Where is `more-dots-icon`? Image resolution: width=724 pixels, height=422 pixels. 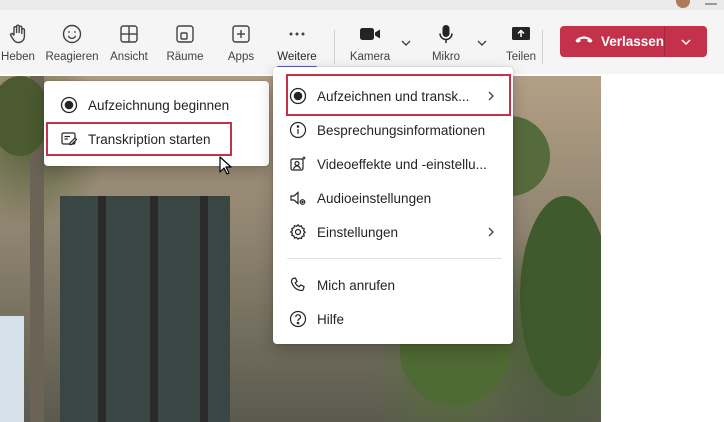 more-dots-icon is located at coordinates (297, 34).